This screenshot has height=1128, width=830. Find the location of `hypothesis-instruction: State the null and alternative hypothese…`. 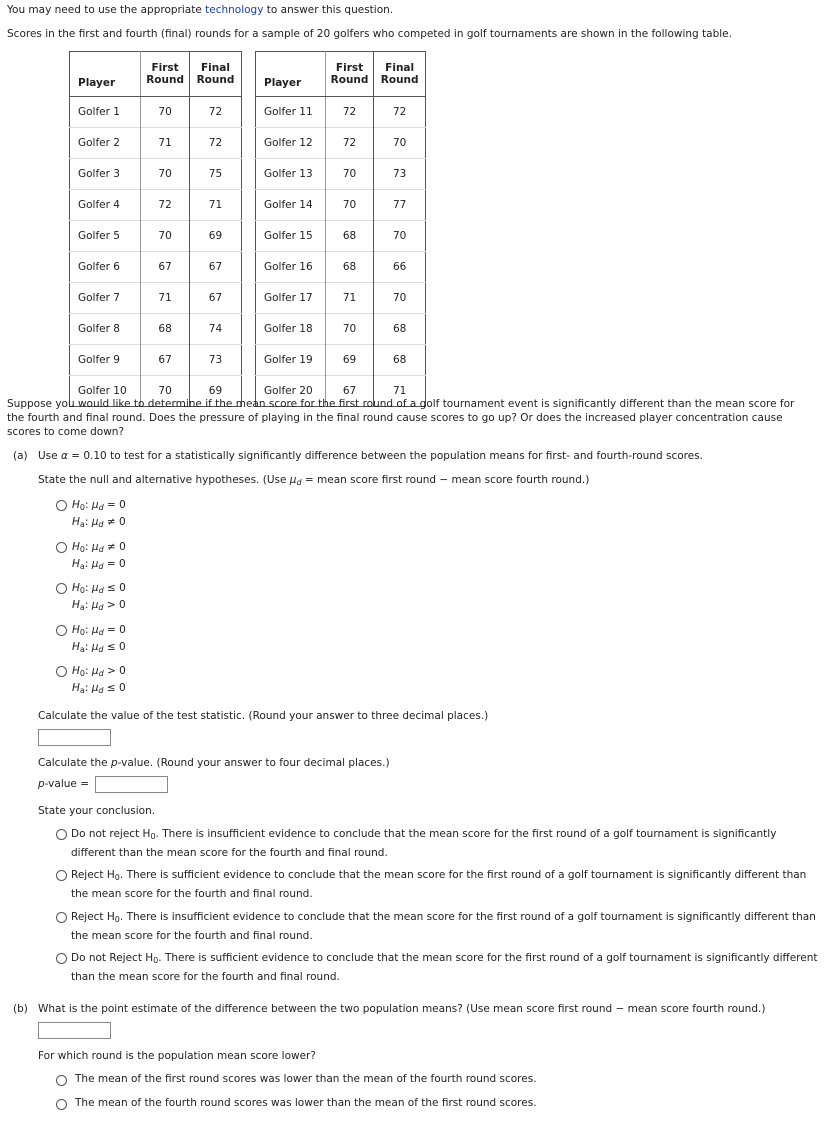

hypothesis-instruction: State the null and alternative hypothese… is located at coordinates (314, 480).